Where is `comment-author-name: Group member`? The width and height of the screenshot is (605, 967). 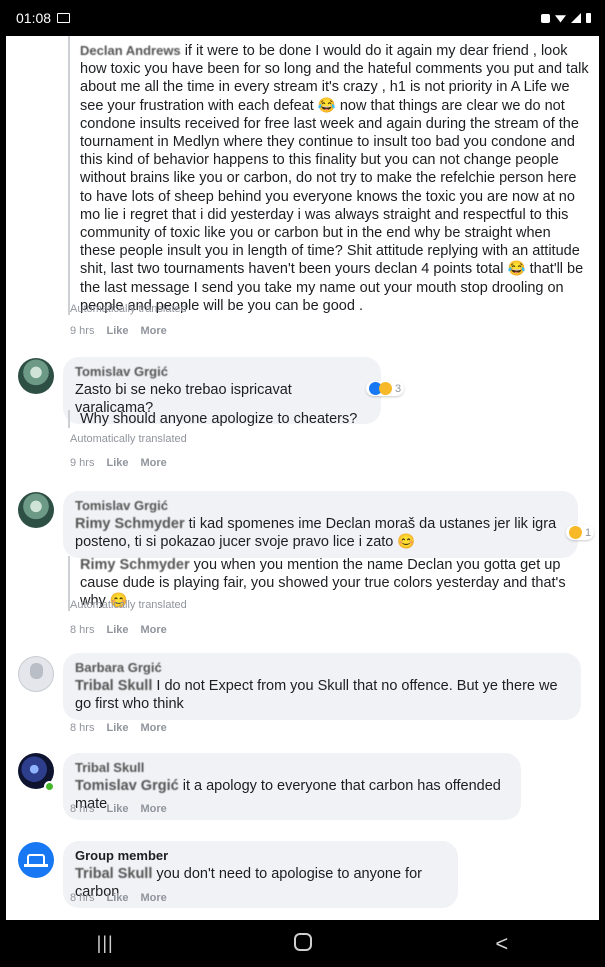 comment-author-name: Group member is located at coordinates (260, 856).